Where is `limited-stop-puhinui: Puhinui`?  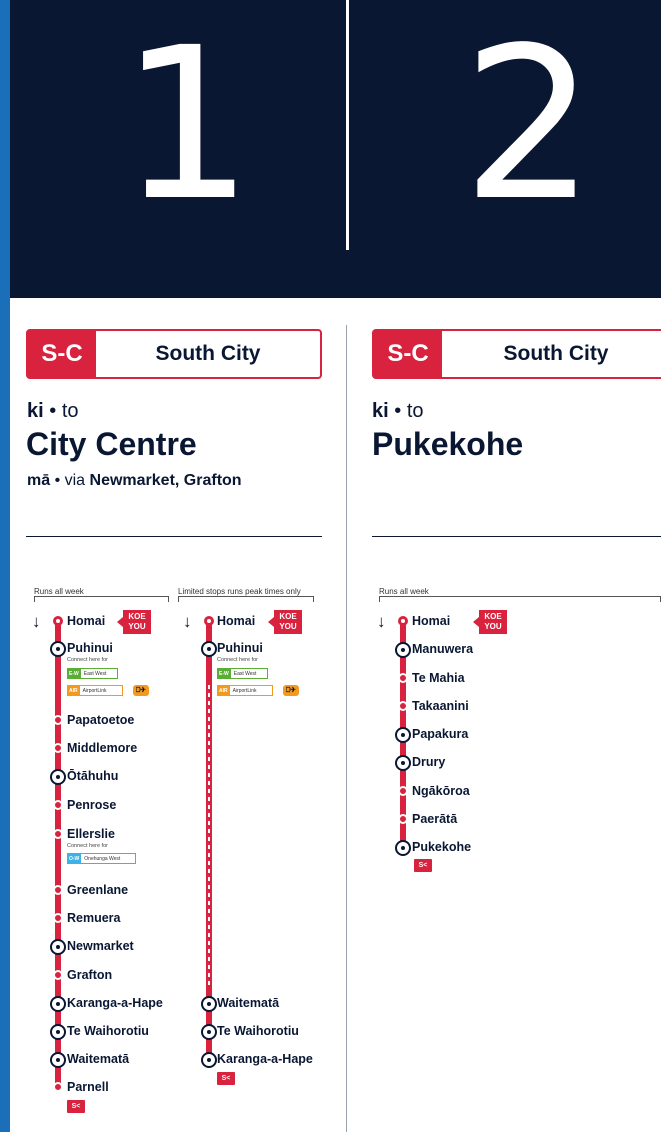 limited-stop-puhinui: Puhinui is located at coordinates (240, 648).